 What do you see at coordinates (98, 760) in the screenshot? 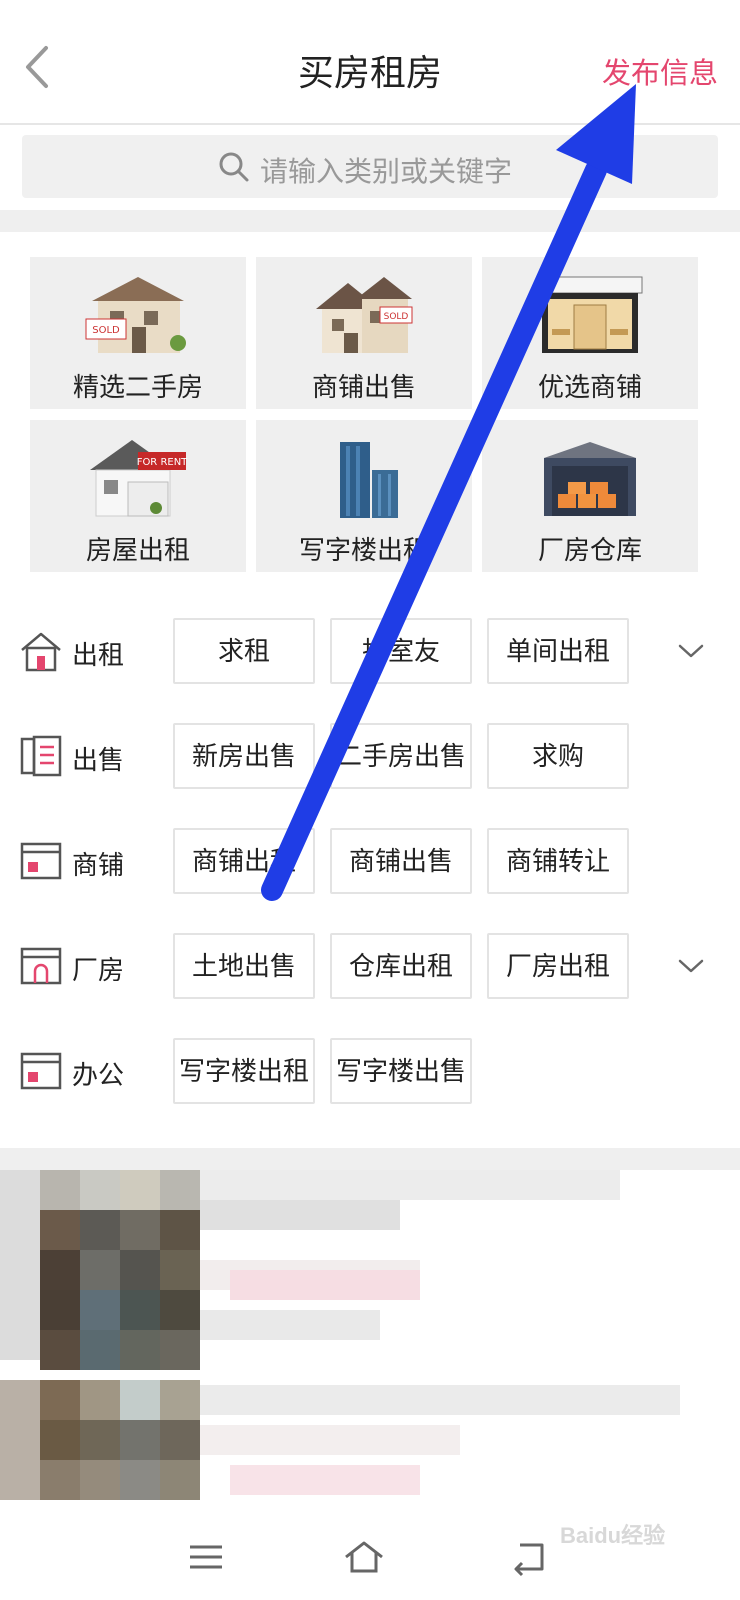
I see `row-label: 出售` at bounding box center [98, 760].